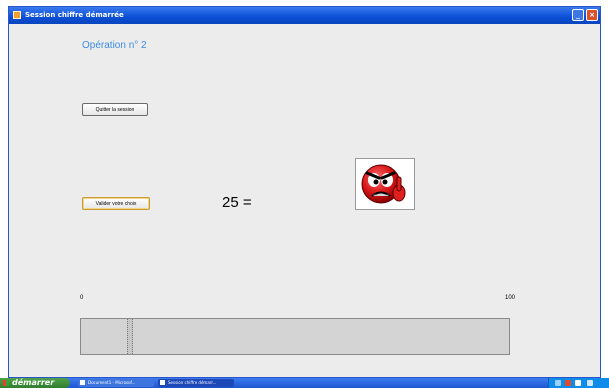  I want to click on start-label: démarrer, so click(33, 382).